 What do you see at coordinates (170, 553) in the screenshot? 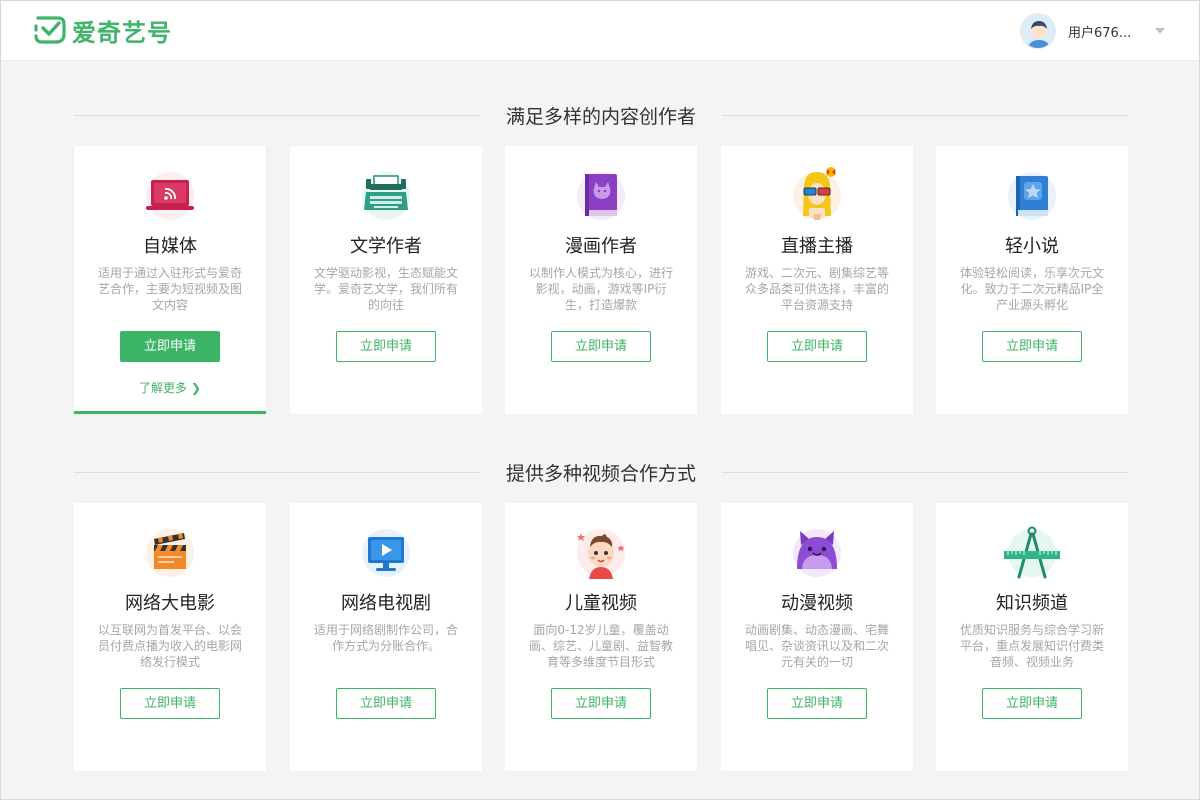
I see `clapperboard-icon` at bounding box center [170, 553].